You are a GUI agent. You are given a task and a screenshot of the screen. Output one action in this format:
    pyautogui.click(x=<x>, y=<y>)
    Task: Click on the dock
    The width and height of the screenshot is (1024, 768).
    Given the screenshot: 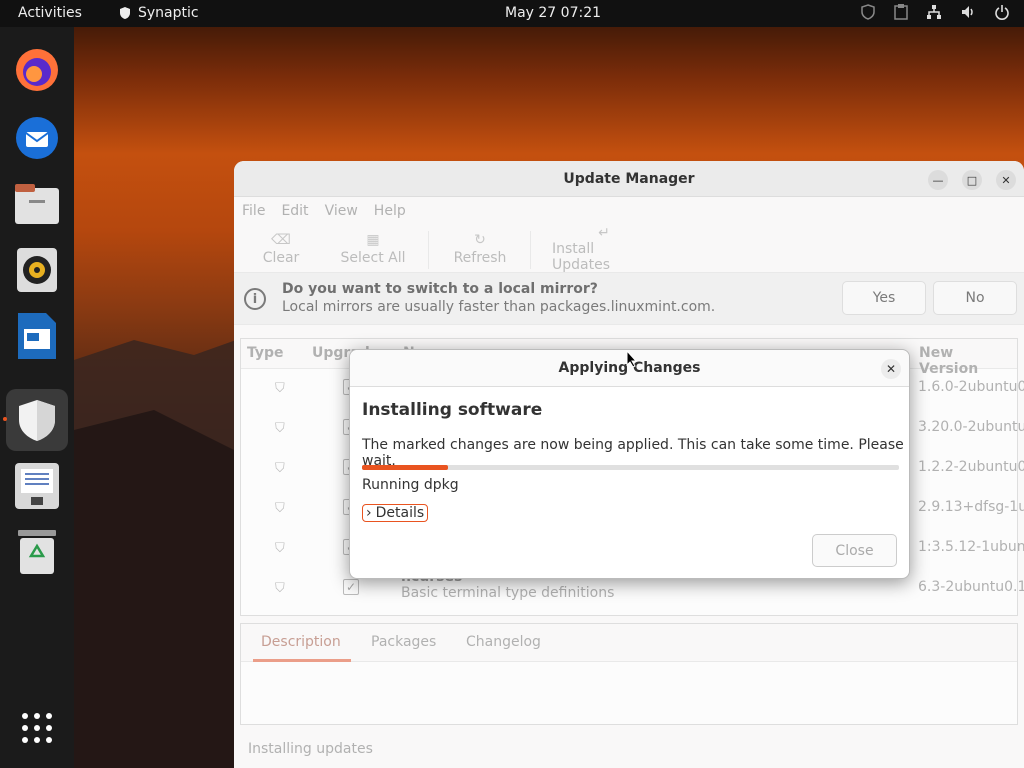 What is the action you would take?
    pyautogui.click(x=37, y=397)
    